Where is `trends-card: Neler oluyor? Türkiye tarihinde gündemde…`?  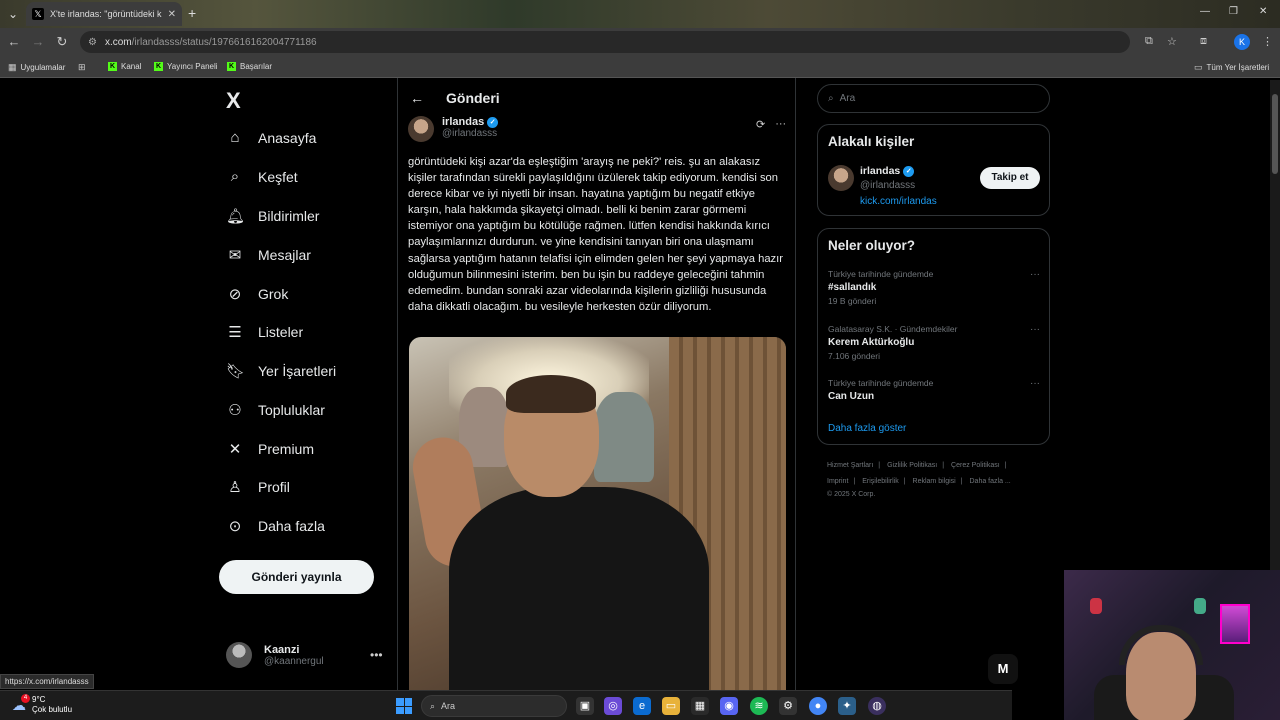
trends-card: Neler oluyor? Türkiye tarihinde gündemde… is located at coordinates (933, 336).